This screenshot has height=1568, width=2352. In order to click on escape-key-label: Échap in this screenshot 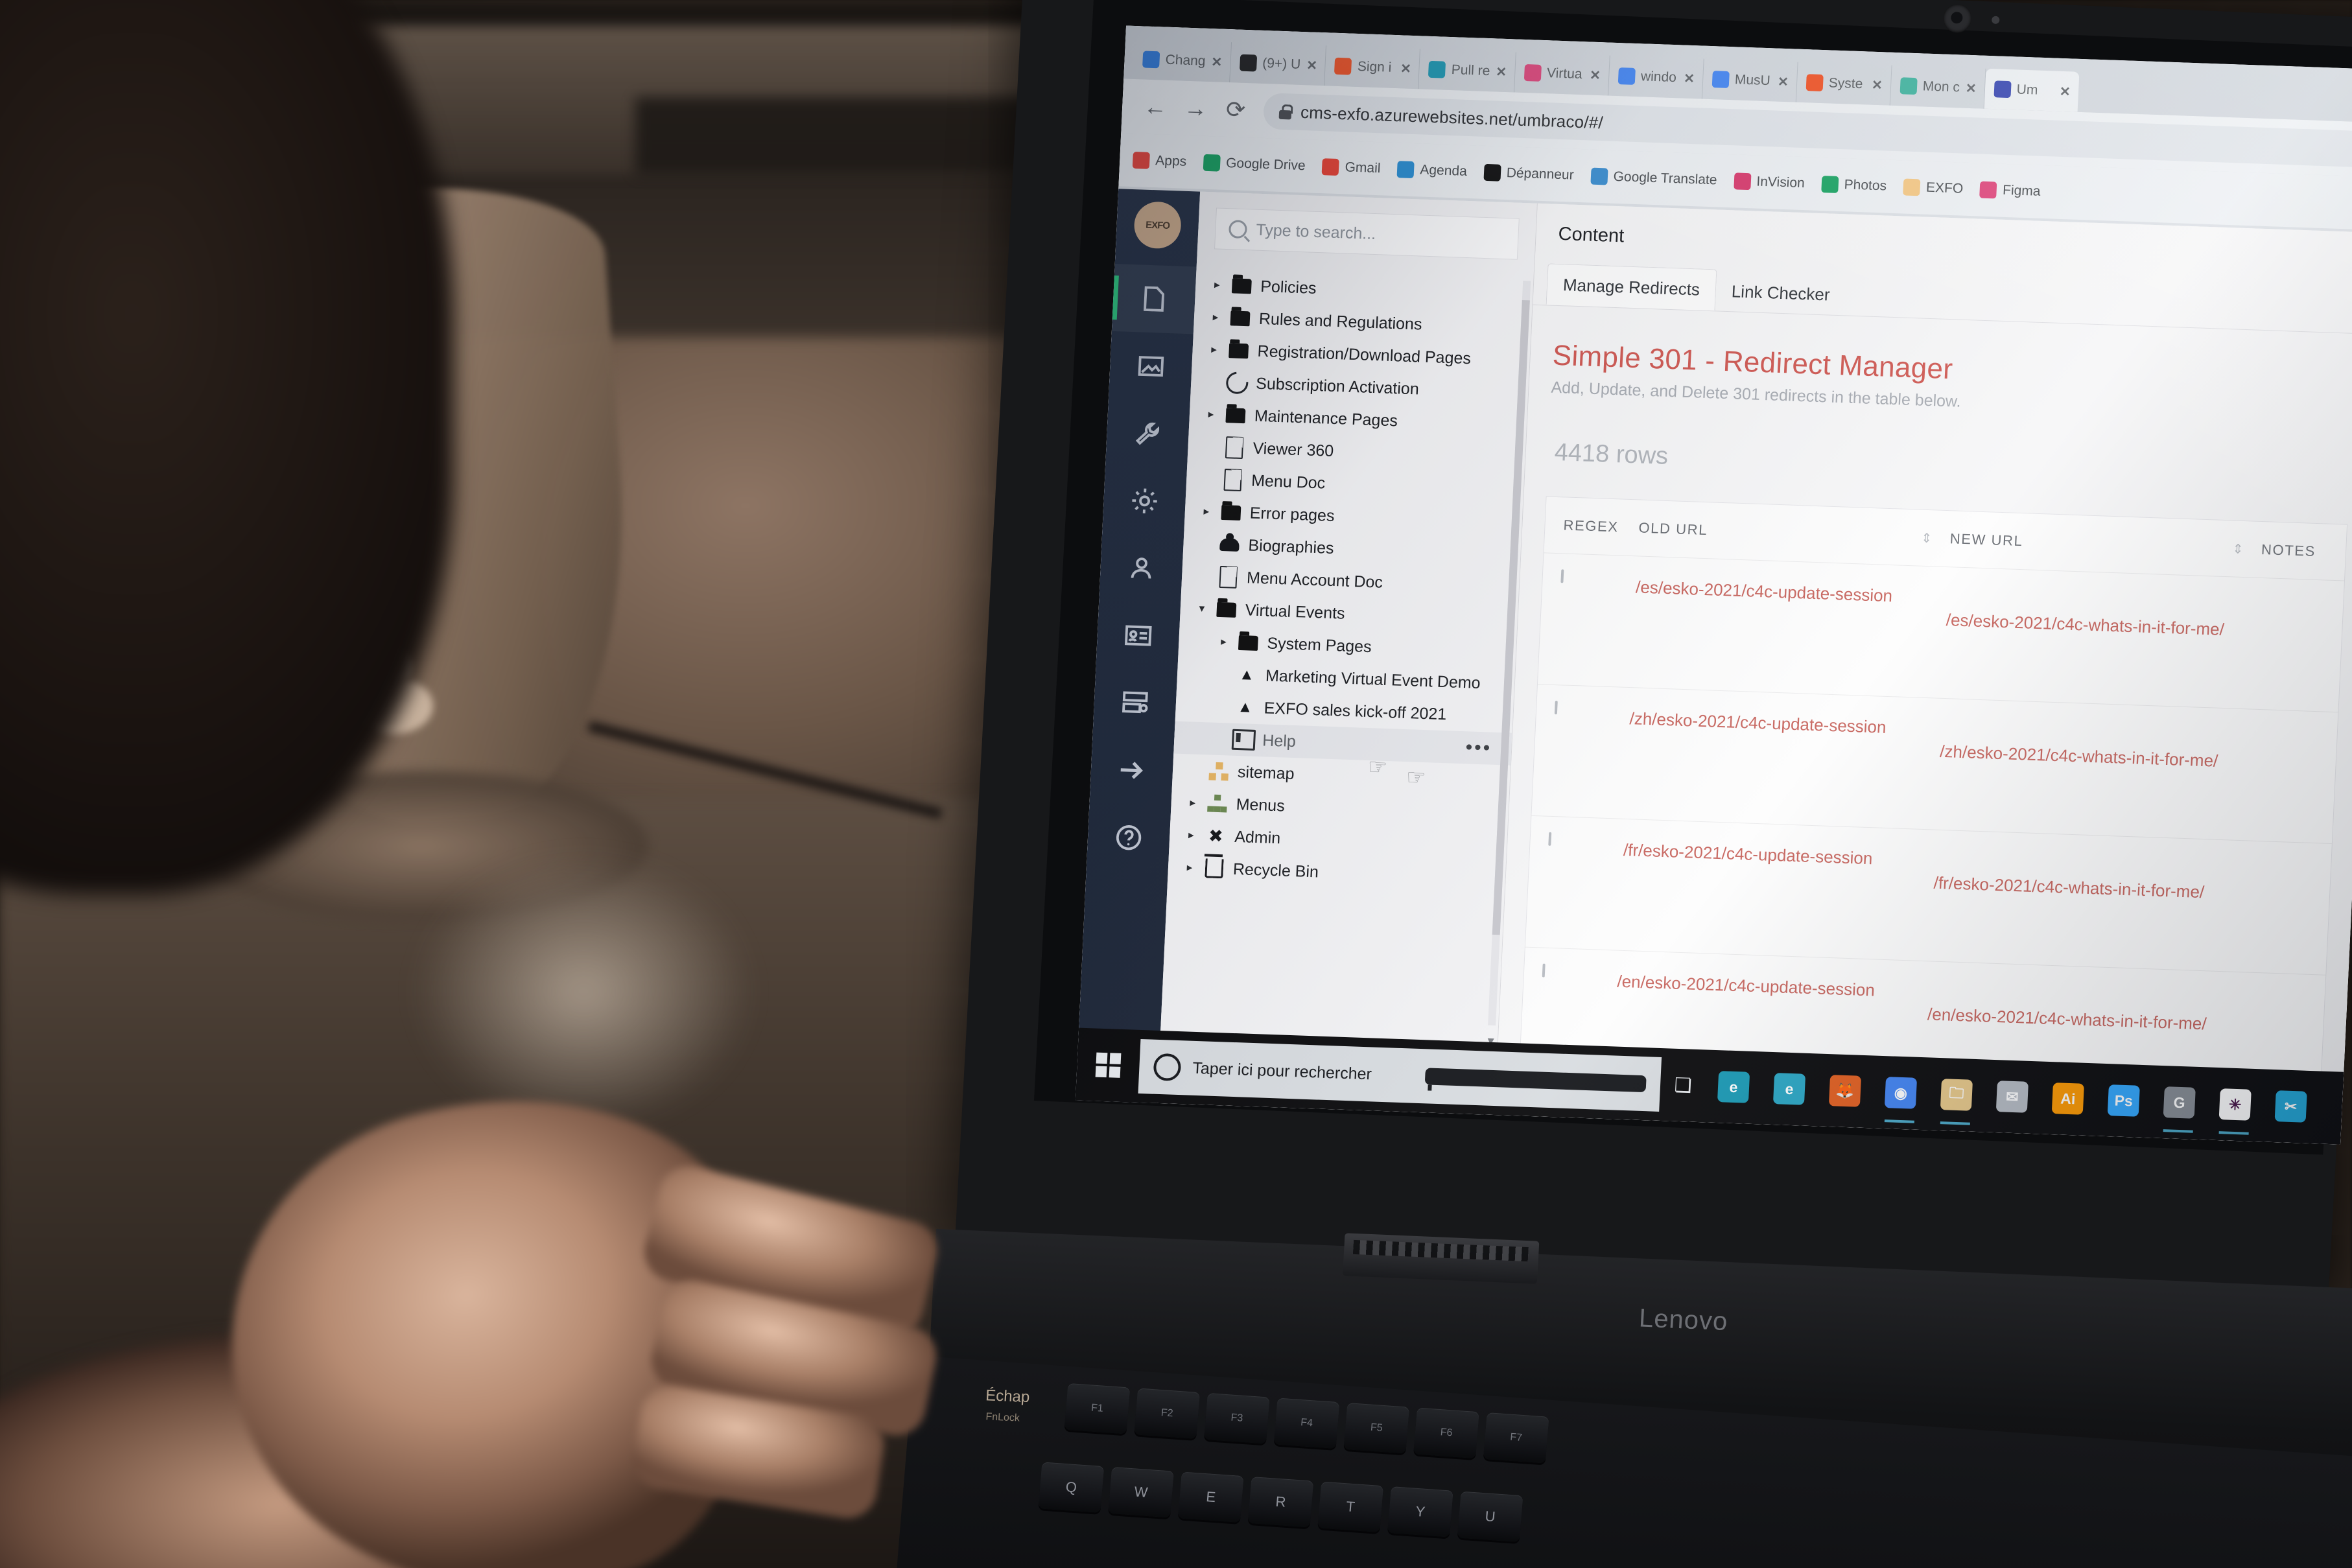, I will do `click(1008, 1397)`.